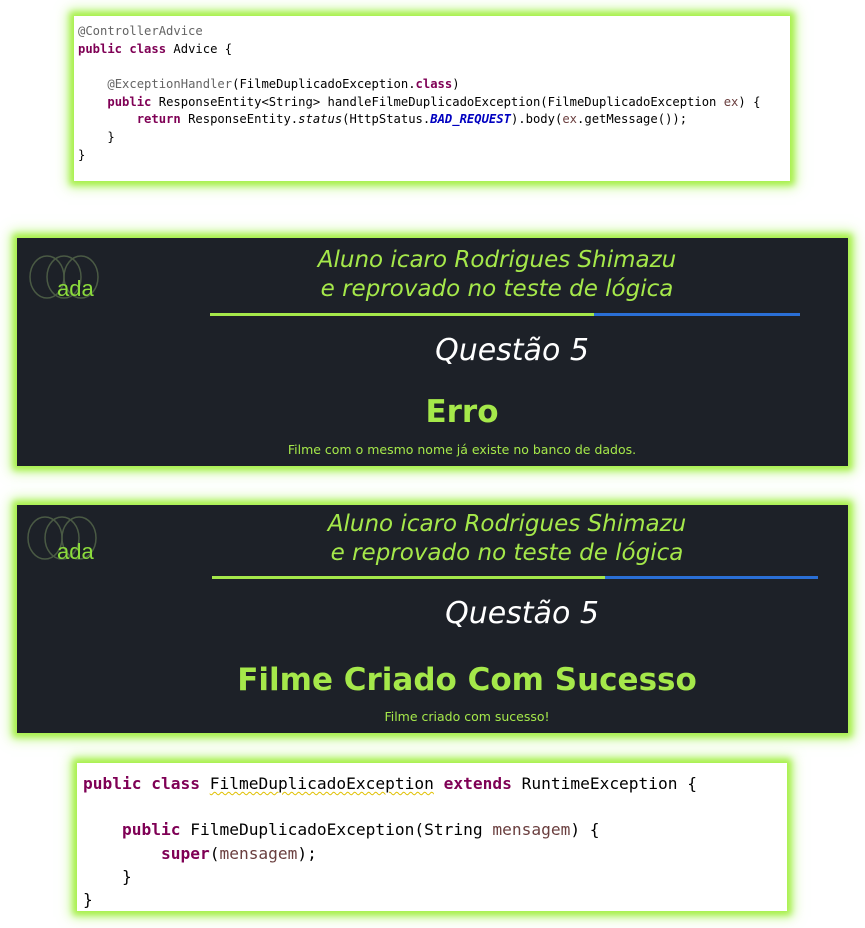 The height and width of the screenshot is (928, 865). What do you see at coordinates (140, 31) in the screenshot?
I see `code-line: @ControllerAdvice` at bounding box center [140, 31].